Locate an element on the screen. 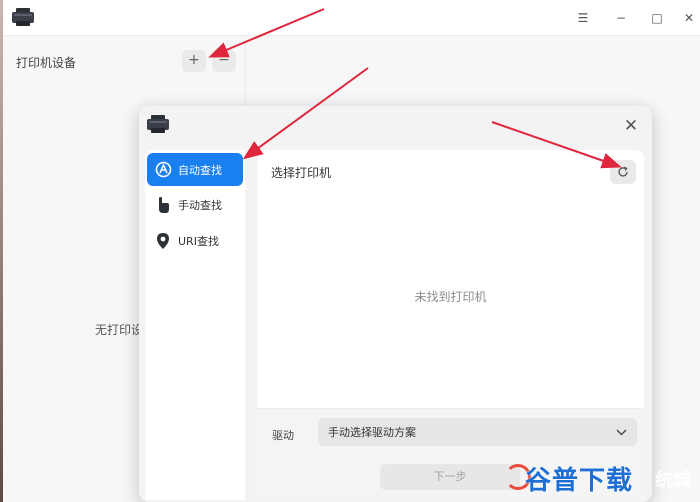 This screenshot has height=502, width=700. nav-item-manual-search: 手动查找 is located at coordinates (195, 204).